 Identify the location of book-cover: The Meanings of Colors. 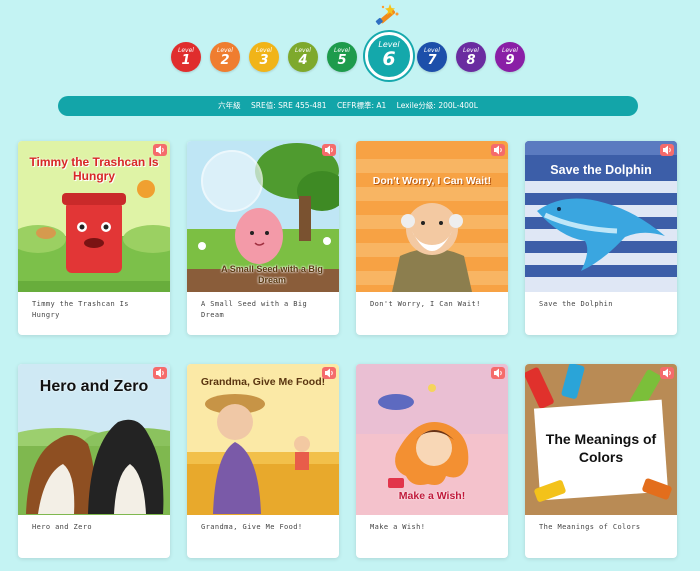
(601, 439).